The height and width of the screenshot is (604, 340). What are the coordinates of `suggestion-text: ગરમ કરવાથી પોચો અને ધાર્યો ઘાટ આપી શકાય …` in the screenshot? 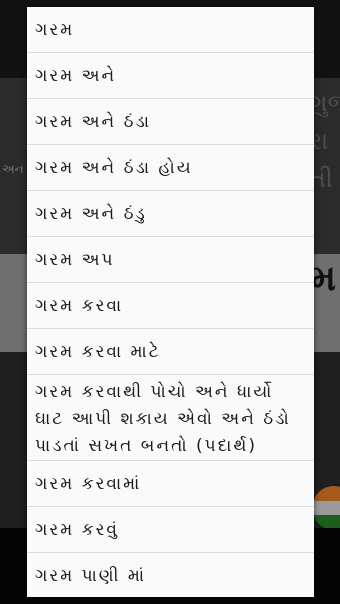 It's located at (163, 419).